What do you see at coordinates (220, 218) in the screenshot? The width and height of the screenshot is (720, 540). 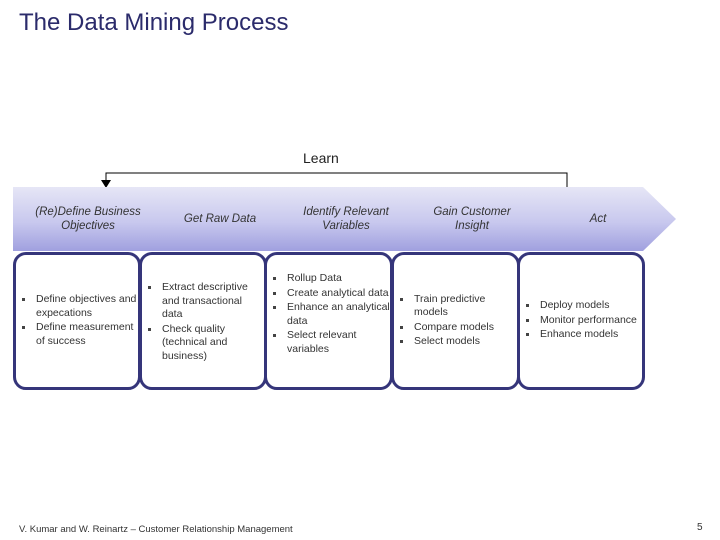 I see `stage-label-get-raw-data: Get Raw Data` at bounding box center [220, 218].